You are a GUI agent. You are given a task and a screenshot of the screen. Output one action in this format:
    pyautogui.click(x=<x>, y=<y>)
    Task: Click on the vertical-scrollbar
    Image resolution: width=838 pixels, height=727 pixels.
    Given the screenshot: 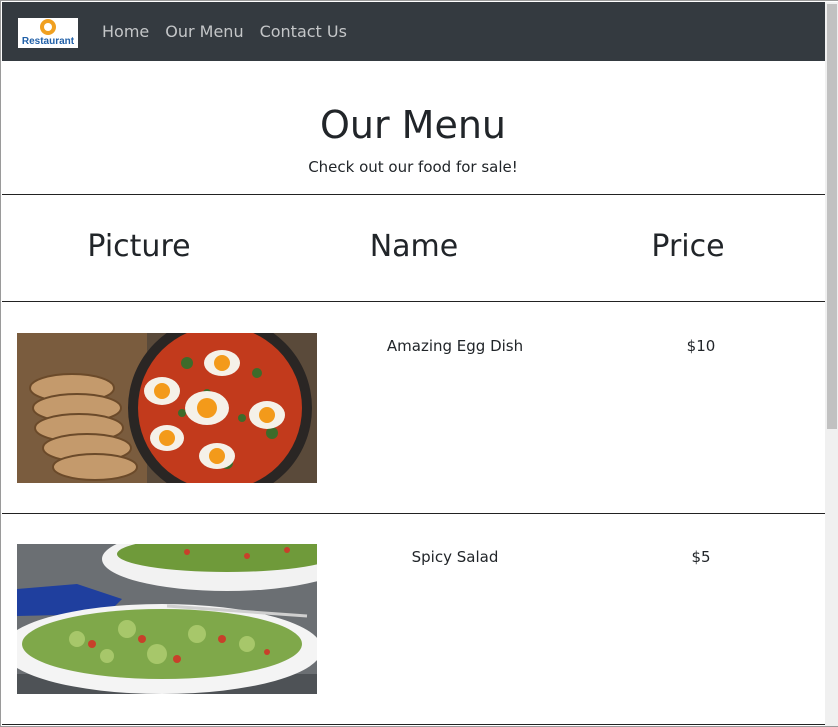 What is the action you would take?
    pyautogui.click(x=831, y=364)
    